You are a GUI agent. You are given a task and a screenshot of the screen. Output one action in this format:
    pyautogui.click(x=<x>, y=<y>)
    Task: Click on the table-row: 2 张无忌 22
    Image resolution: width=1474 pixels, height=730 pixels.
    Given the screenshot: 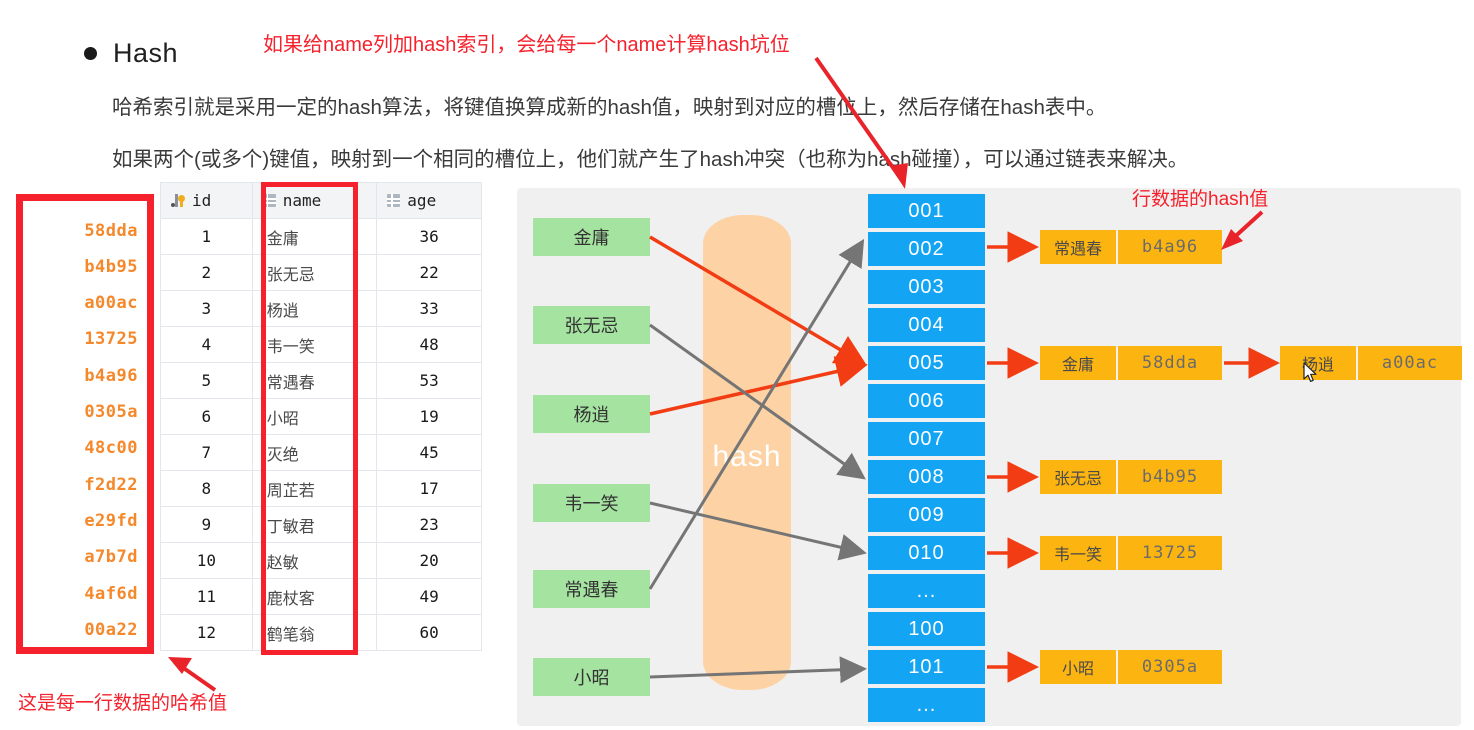 What is the action you would take?
    pyautogui.click(x=321, y=272)
    